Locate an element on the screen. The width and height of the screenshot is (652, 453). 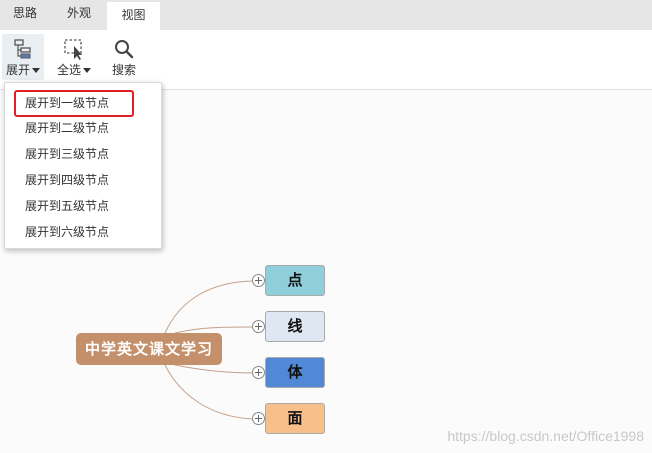
mindmap-node-mian: 面 is located at coordinates (295, 418).